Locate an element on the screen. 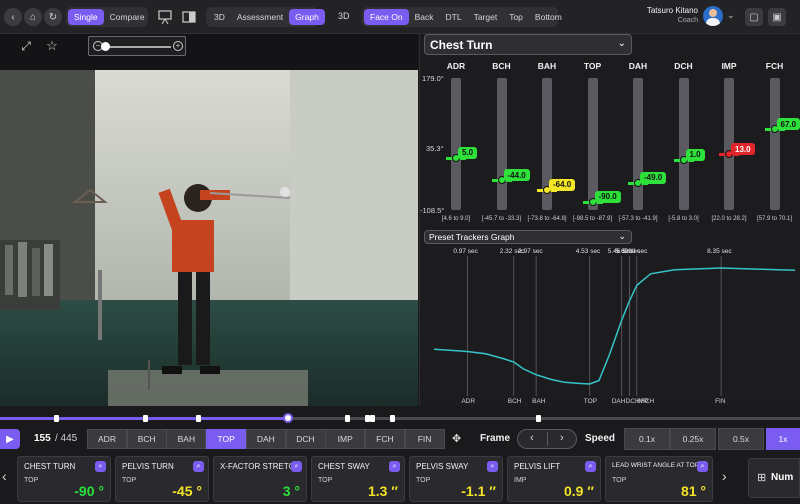 The height and width of the screenshot is (504, 800). window-icon: ▢ is located at coordinates (754, 17).